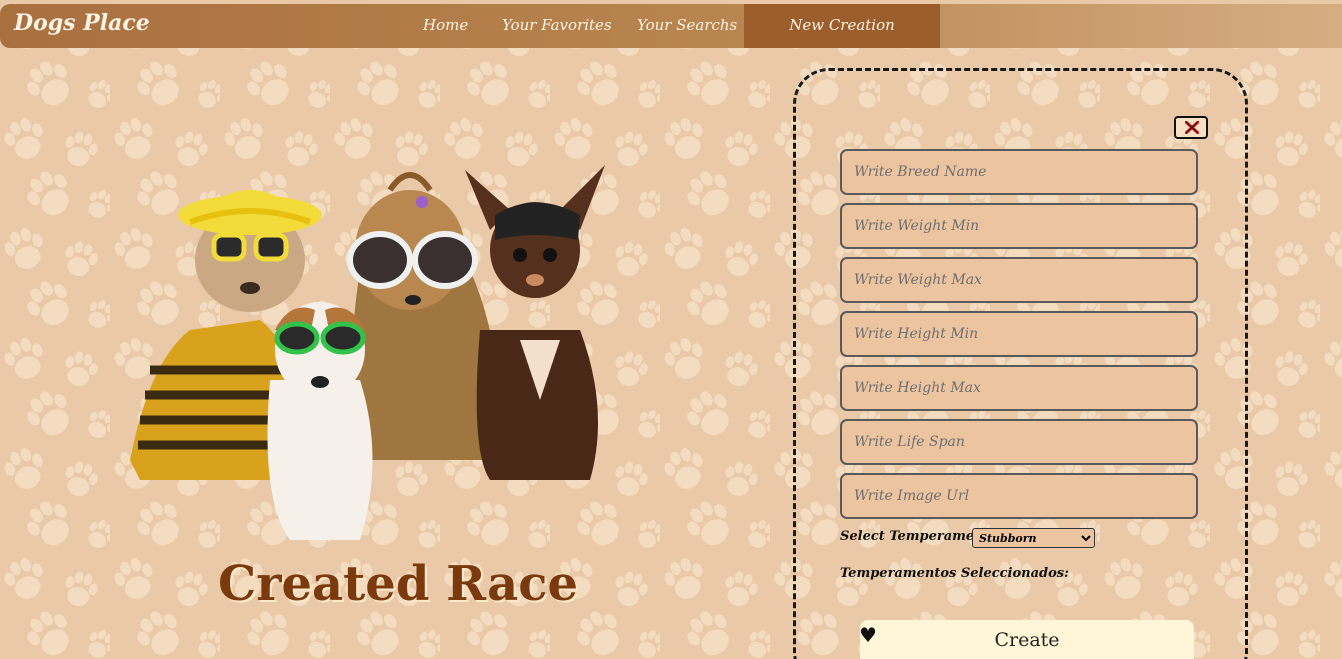  Describe the element at coordinates (422, 316) in the screenshot. I see `dog-yorkie` at that location.